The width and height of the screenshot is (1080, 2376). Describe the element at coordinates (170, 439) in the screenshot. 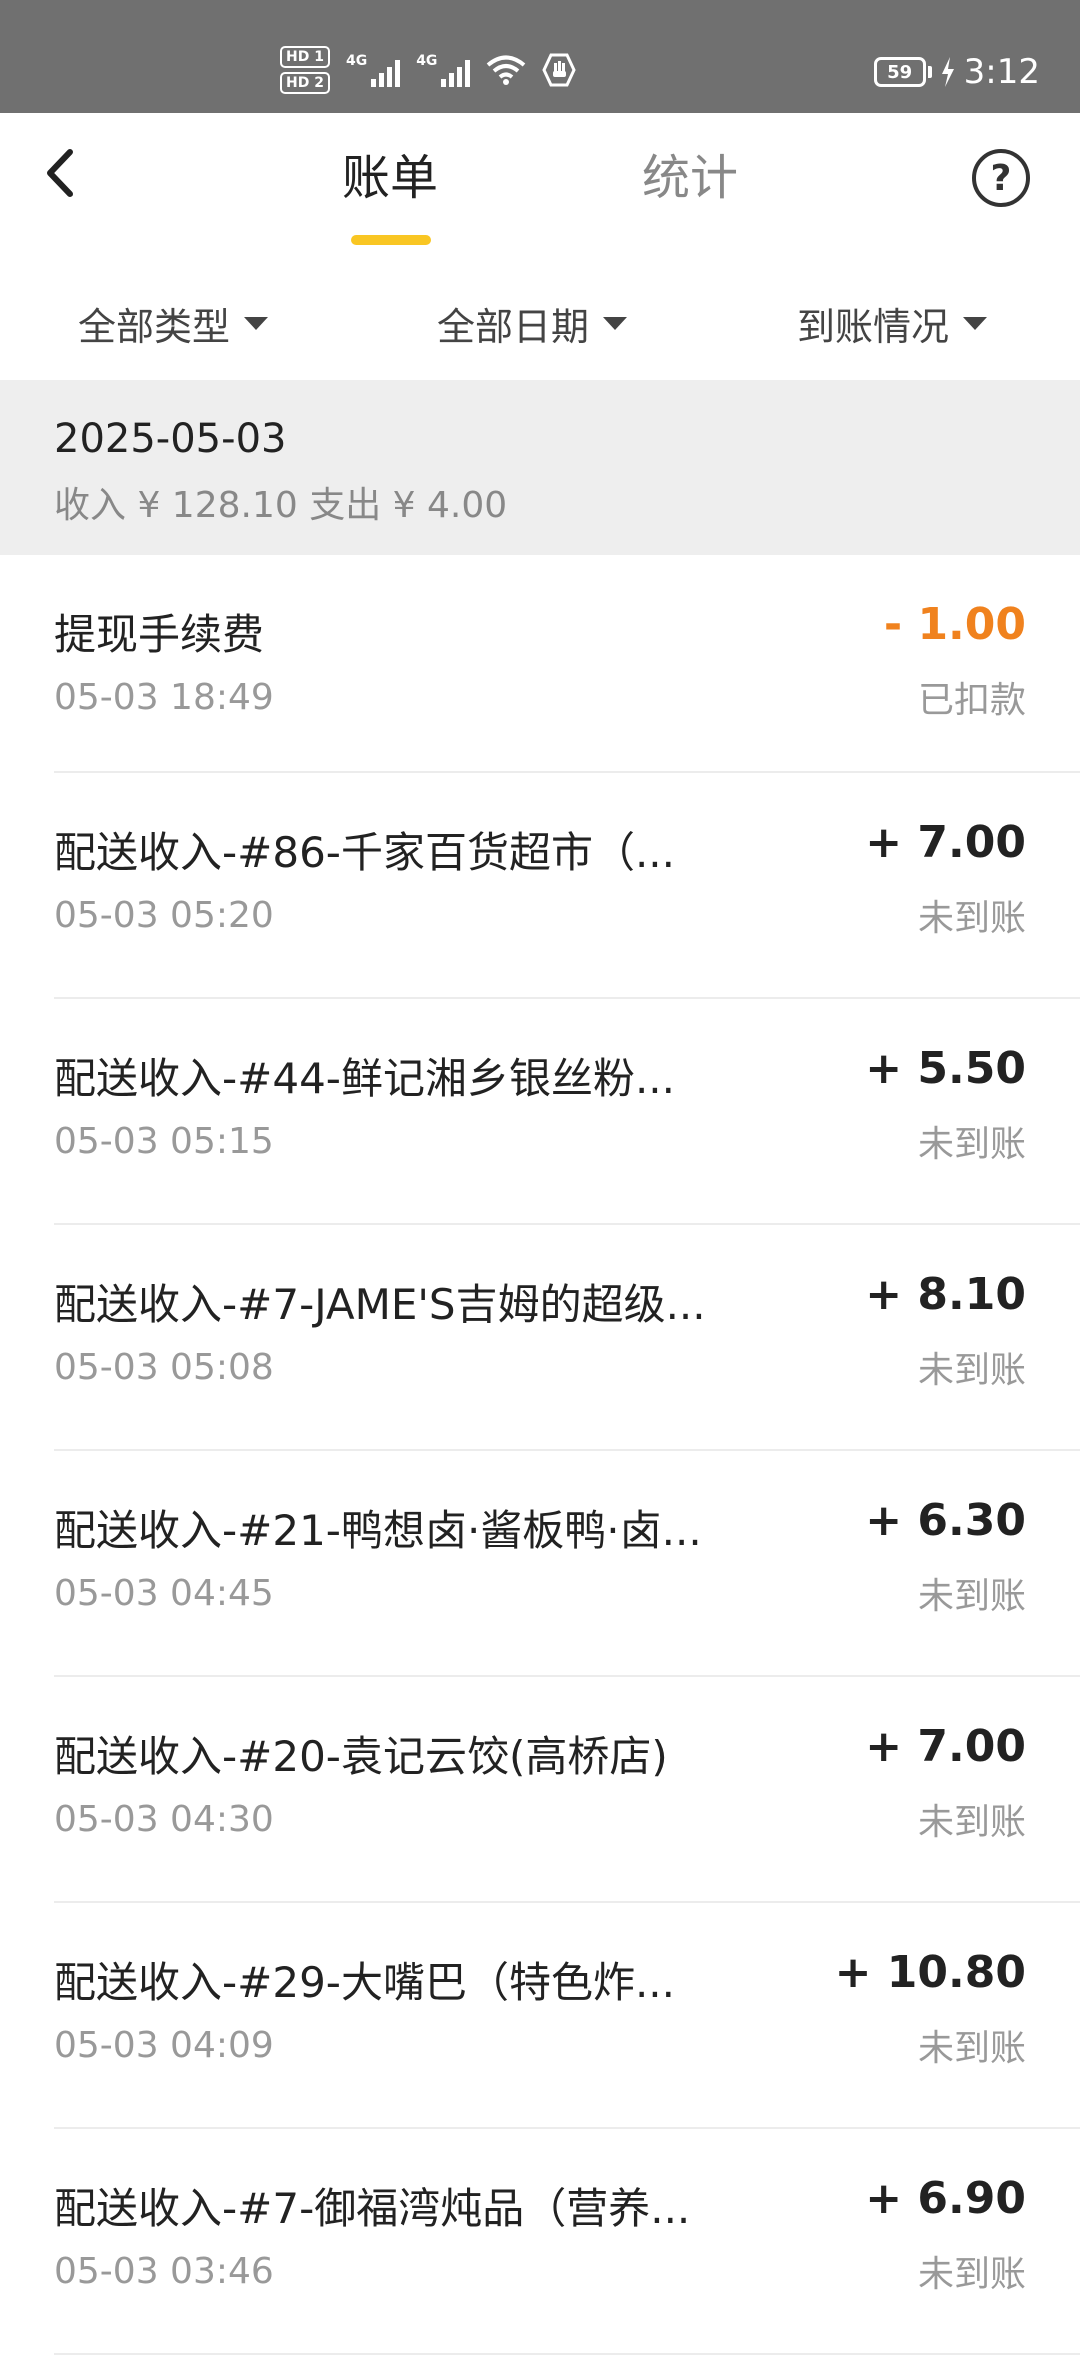

I see `group-date: 2025-05-03` at that location.